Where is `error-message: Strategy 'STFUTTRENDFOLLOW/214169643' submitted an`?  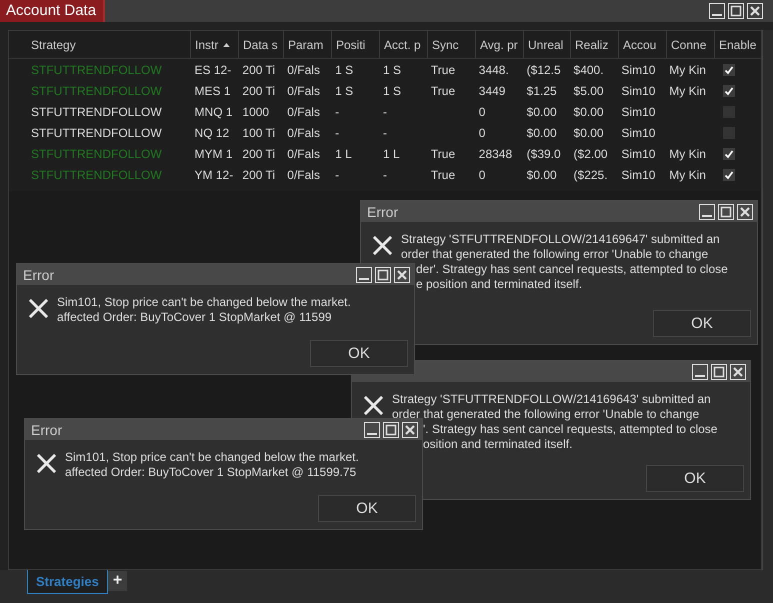
error-message: Strategy 'STFUTTRENDFOLLOW/214169643' submitted an is located at coordinates (551, 399).